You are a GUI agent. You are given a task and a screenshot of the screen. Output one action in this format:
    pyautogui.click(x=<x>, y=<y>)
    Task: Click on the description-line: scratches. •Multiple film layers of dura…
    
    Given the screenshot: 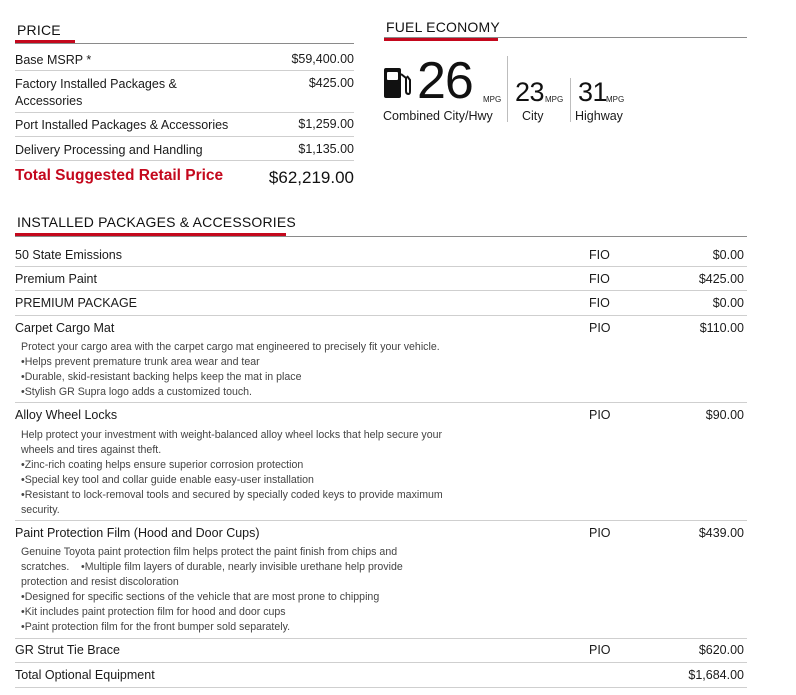 What is the action you would take?
    pyautogui.click(x=212, y=567)
    